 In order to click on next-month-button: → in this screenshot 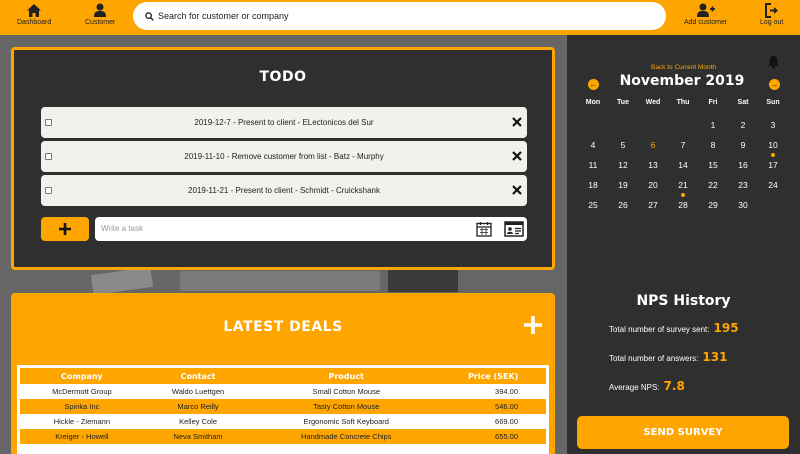, I will do `click(774, 84)`.